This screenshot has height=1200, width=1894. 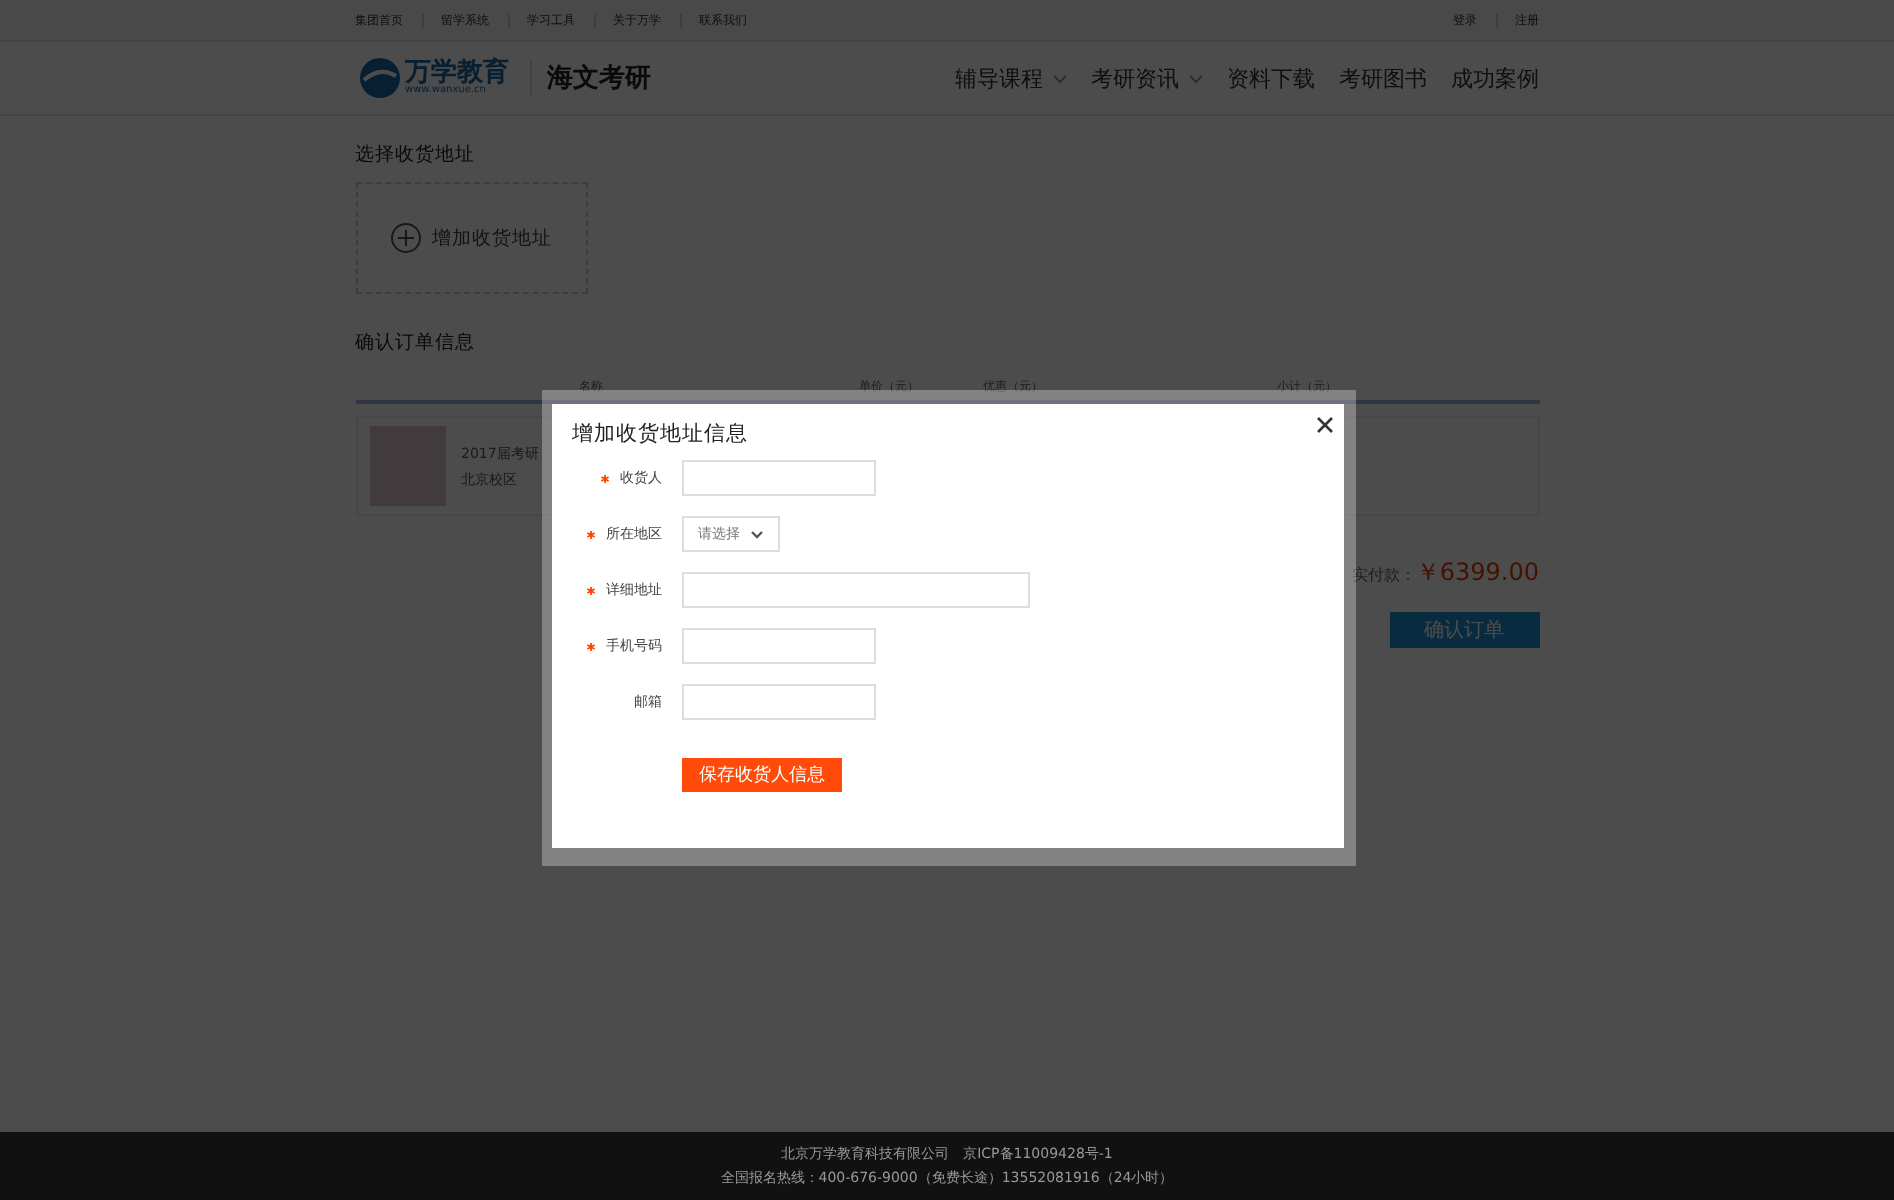 I want to click on nav-item: 考研图书, so click(x=1383, y=78).